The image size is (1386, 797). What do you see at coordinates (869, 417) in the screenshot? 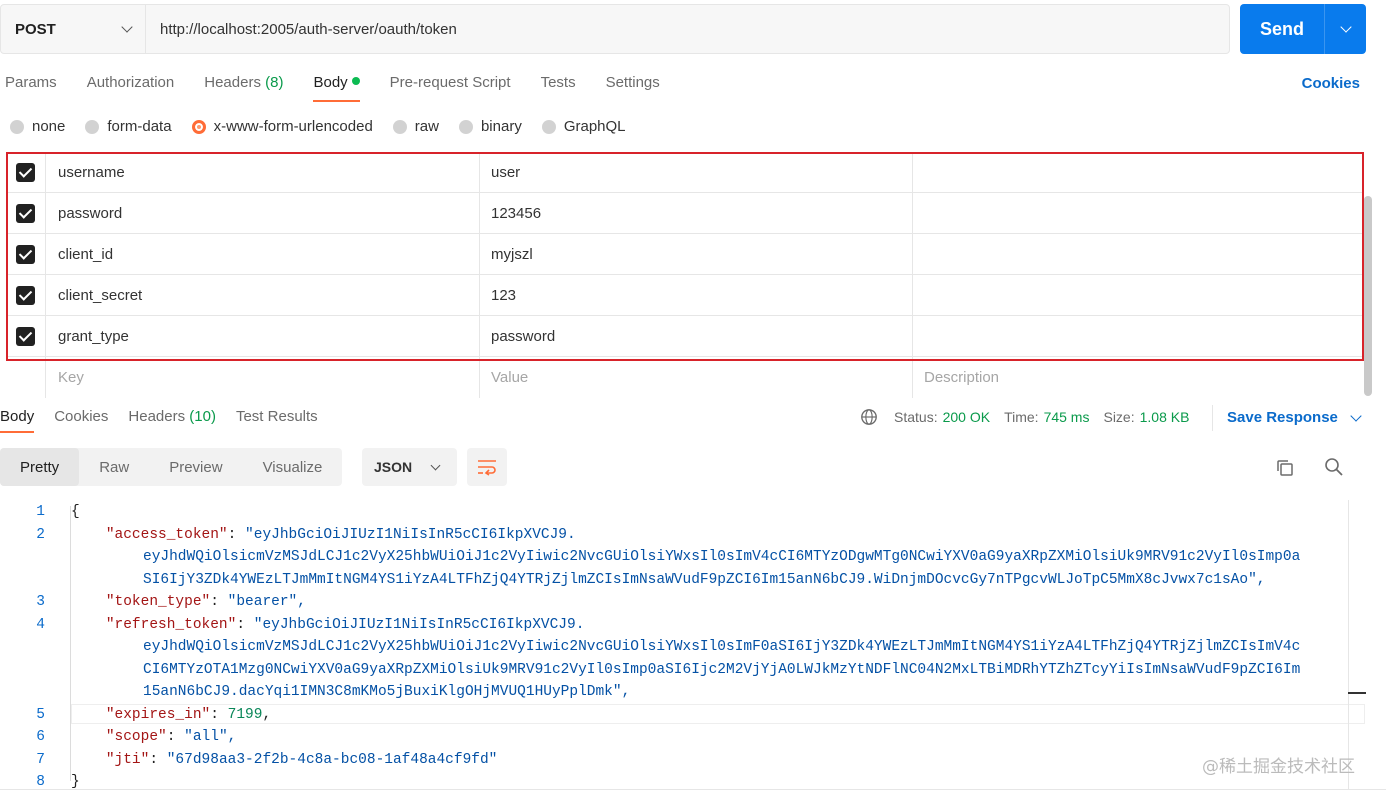
I see `globe-icon` at bounding box center [869, 417].